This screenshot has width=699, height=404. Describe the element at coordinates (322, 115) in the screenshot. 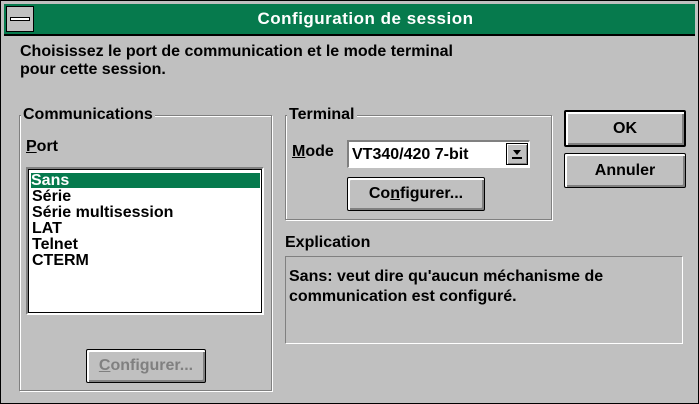

I see `terminal-legend: Terminal` at that location.